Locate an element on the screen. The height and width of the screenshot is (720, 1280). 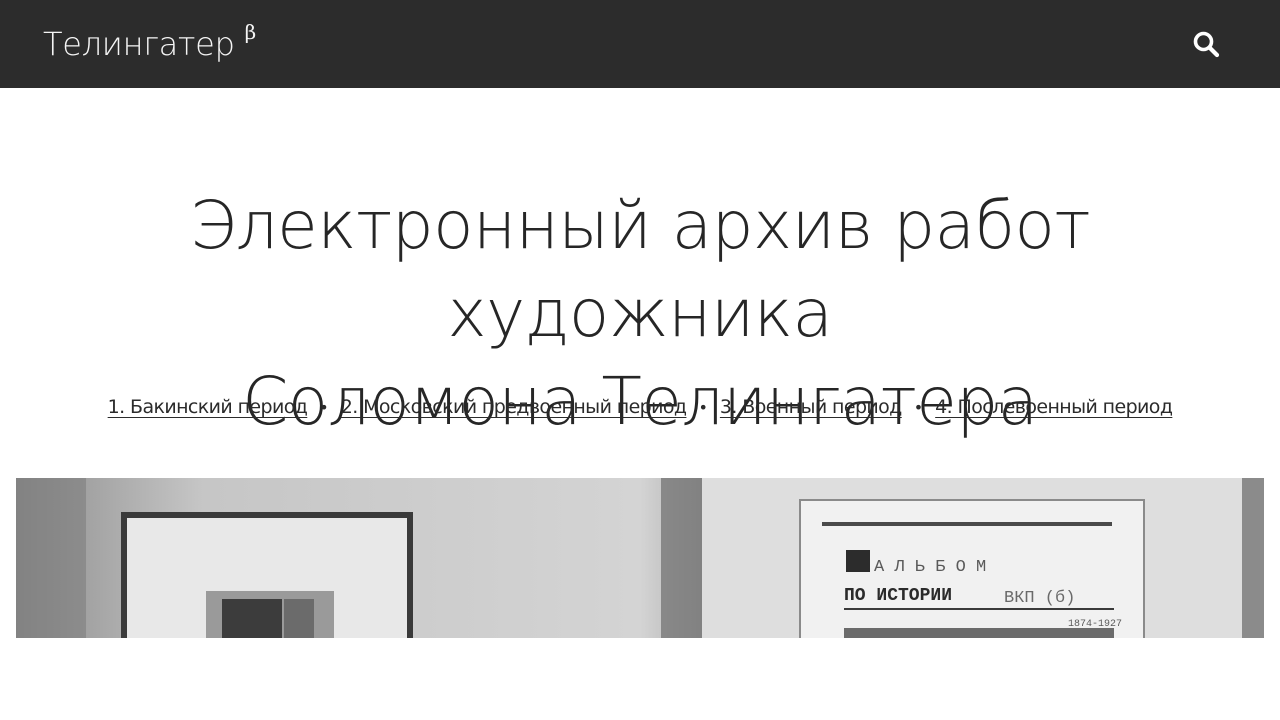
nav-link-postwar-period: 4. Послевоенный период is located at coordinates (1054, 407).